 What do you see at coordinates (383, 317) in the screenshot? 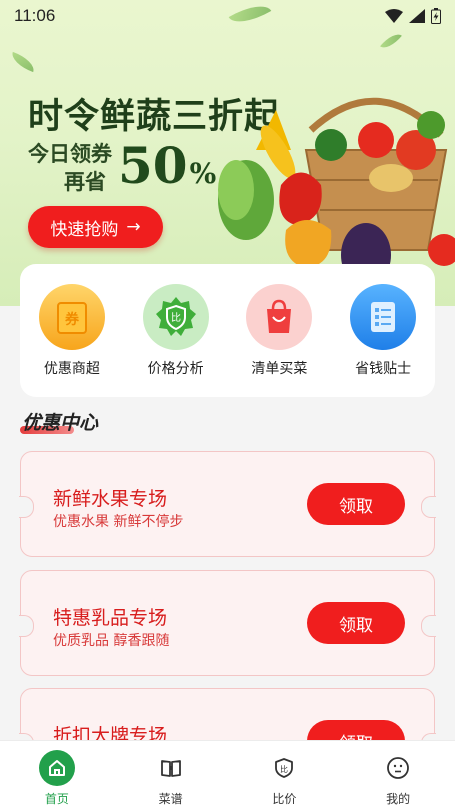
I see `checklist-icon` at bounding box center [383, 317].